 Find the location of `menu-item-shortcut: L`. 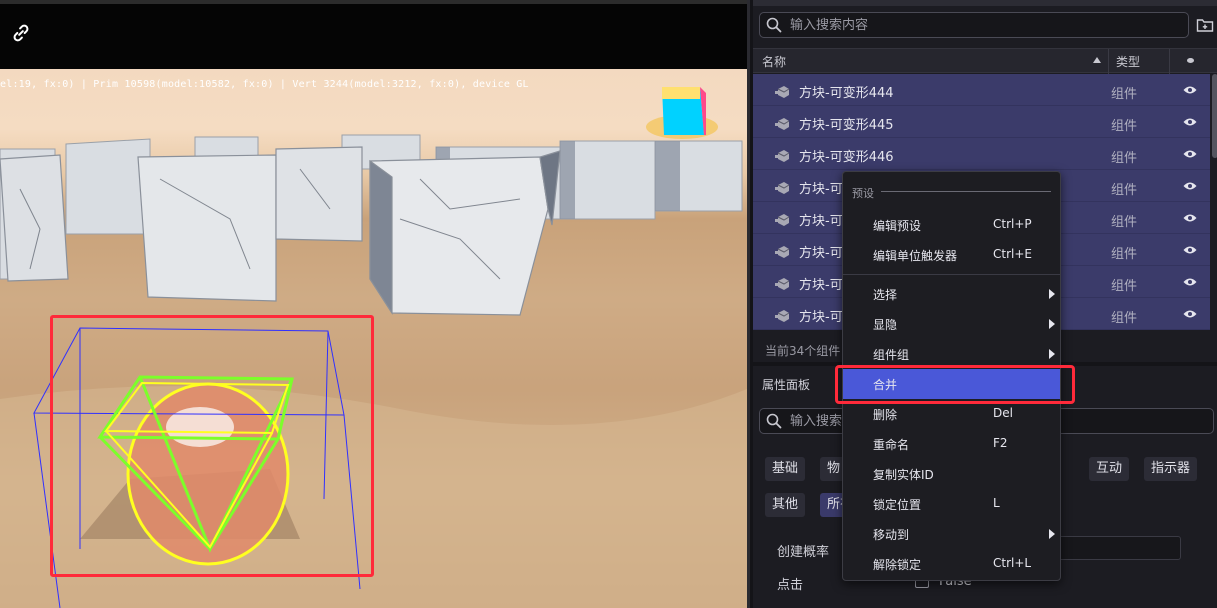

menu-item-shortcut: L is located at coordinates (996, 503).